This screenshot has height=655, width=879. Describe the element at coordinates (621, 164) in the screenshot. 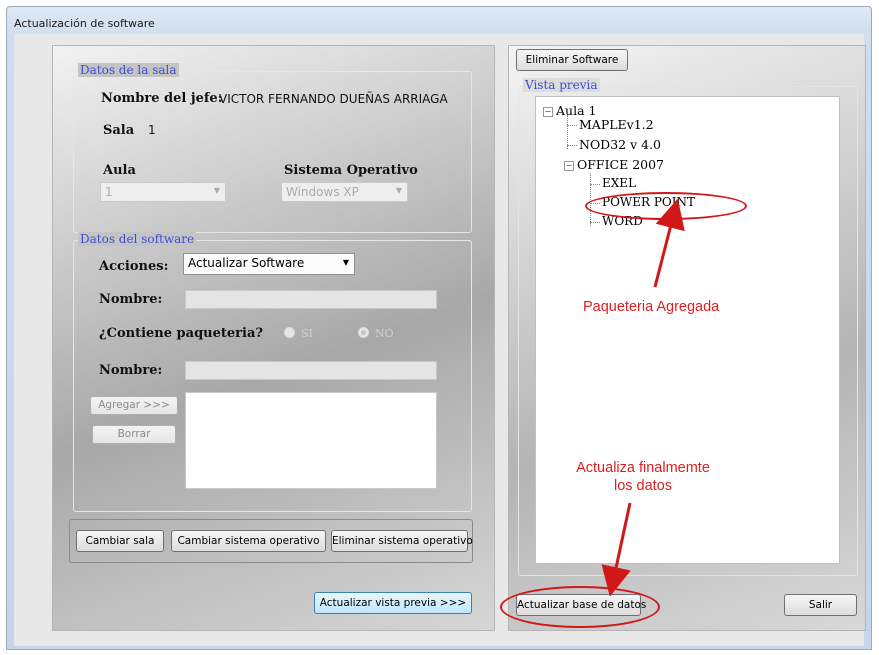

I see `tree-node-office-label: OFFICE 2007` at that location.